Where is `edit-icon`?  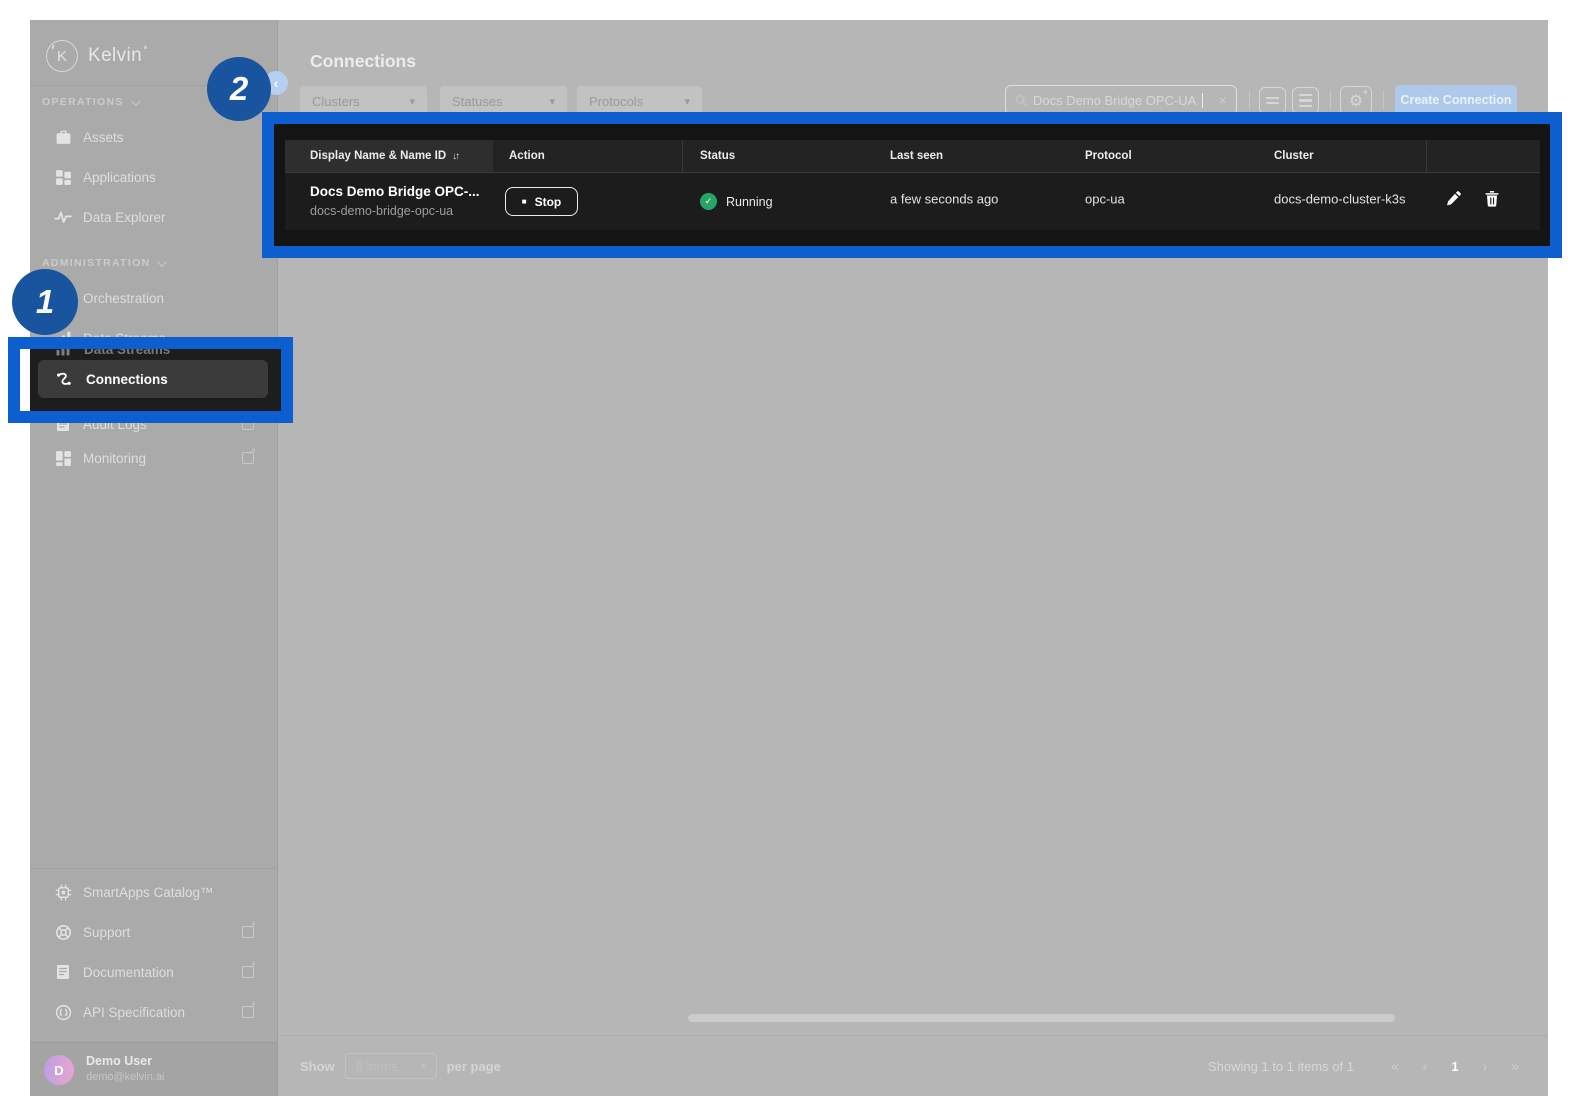 edit-icon is located at coordinates (1453, 198).